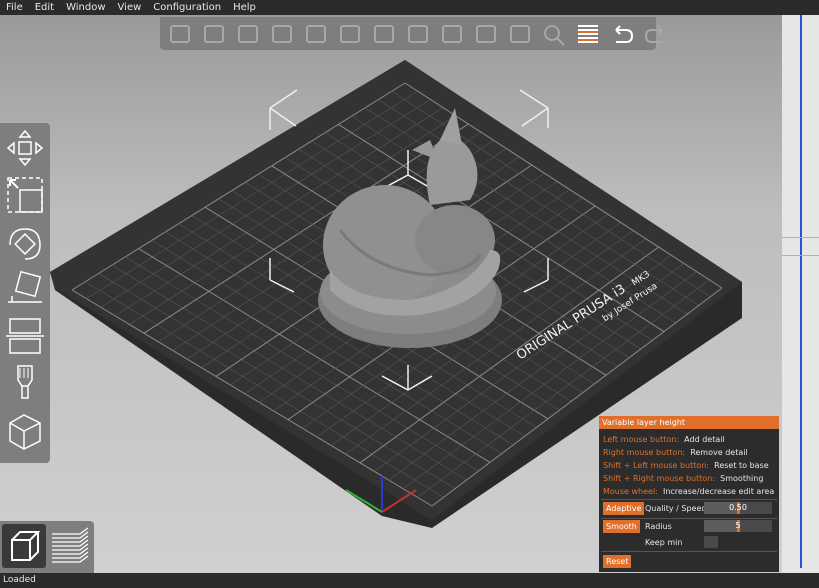  What do you see at coordinates (644, 452) in the screenshot?
I see `help-key: Right mouse button:` at bounding box center [644, 452].